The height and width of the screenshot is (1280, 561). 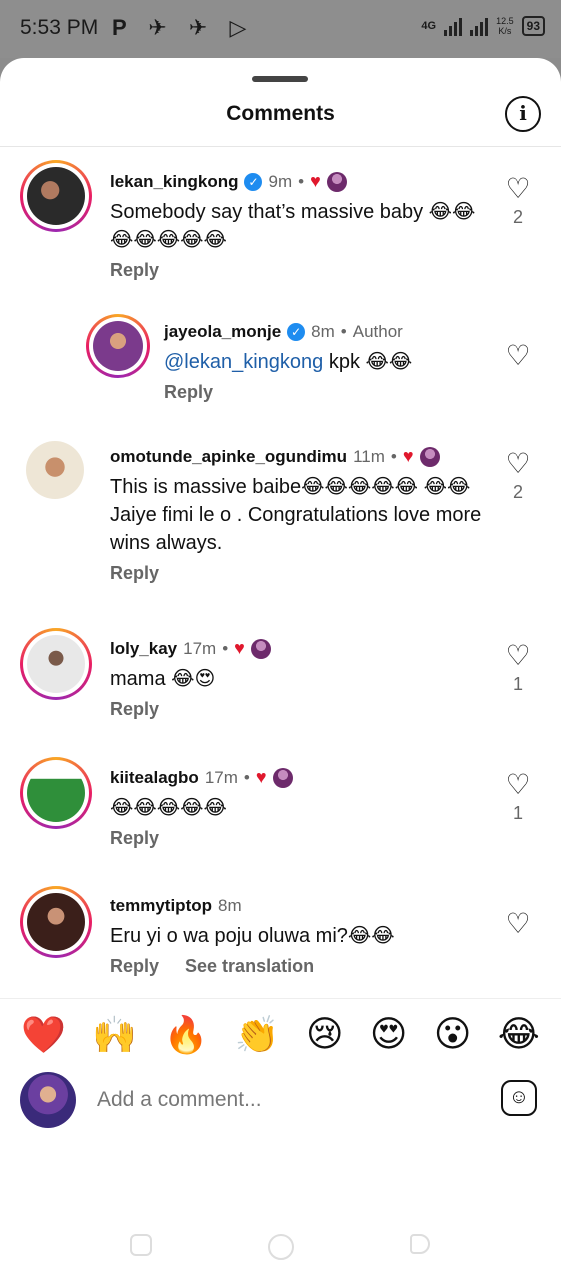 What do you see at coordinates (43, 1035) in the screenshot?
I see `emoji-heart: ❤️` at bounding box center [43, 1035].